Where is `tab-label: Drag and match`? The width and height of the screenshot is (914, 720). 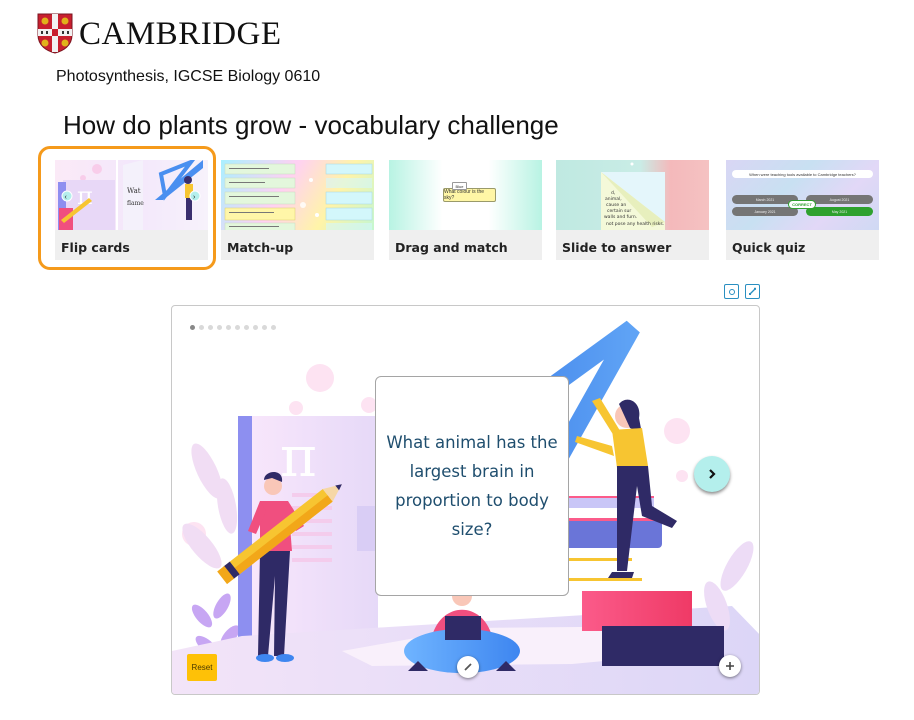 tab-label: Drag and match is located at coordinates (451, 247).